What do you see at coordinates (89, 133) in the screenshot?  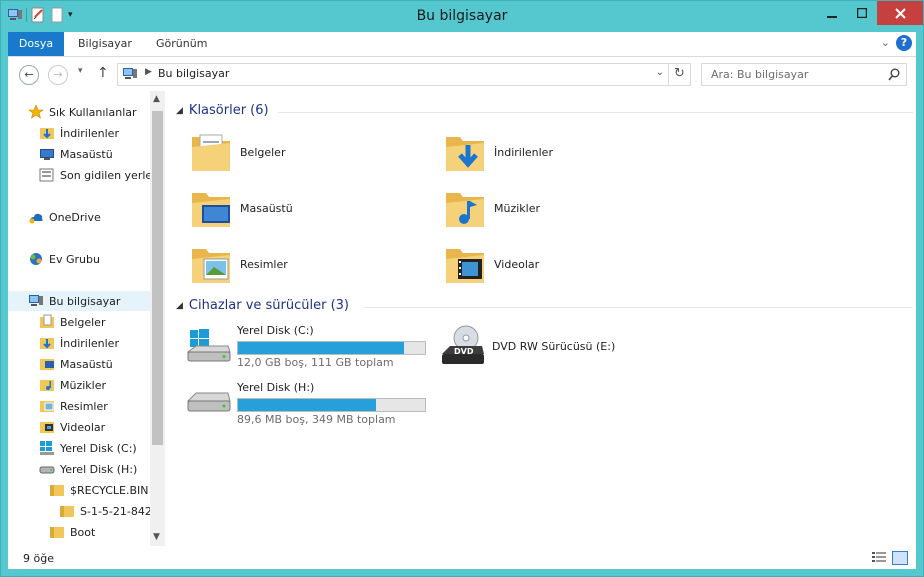 I see `nav-item-label: İndirilenler` at bounding box center [89, 133].